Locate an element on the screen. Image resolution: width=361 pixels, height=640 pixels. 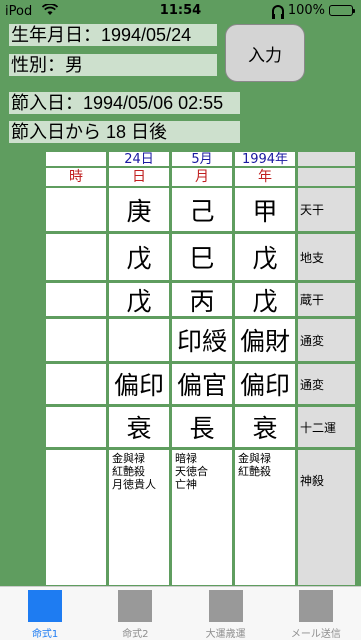
cell-year: 衰 is located at coordinates (265, 427).